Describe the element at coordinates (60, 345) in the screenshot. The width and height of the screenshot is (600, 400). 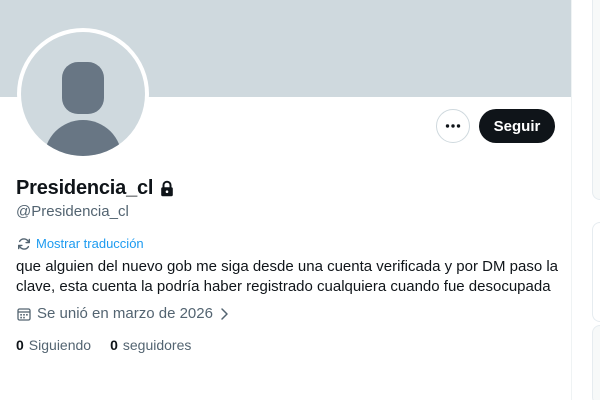
I see `following-label: Siguiendo` at that location.